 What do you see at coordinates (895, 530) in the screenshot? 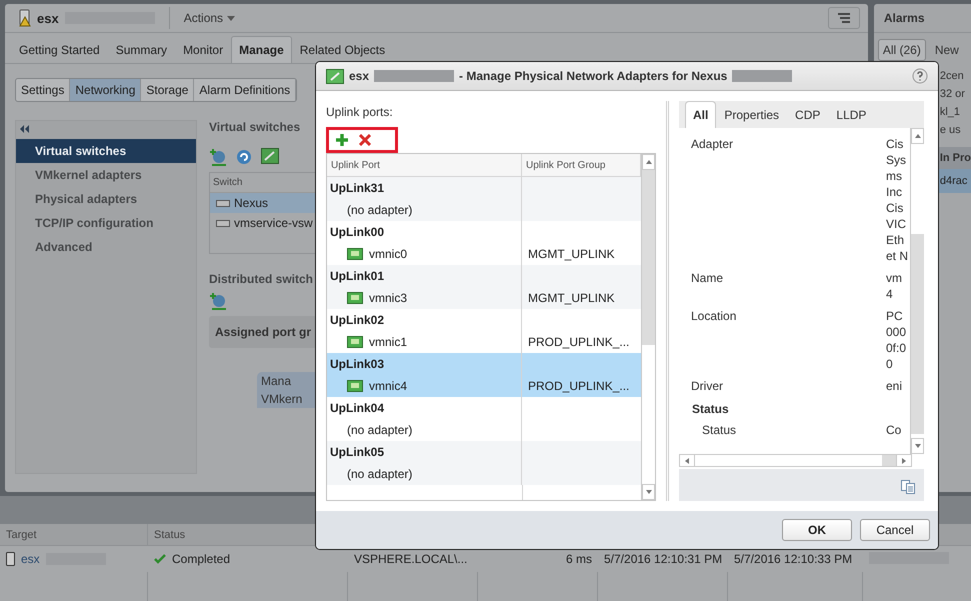
I see `cancel-button: Cancel` at bounding box center [895, 530].